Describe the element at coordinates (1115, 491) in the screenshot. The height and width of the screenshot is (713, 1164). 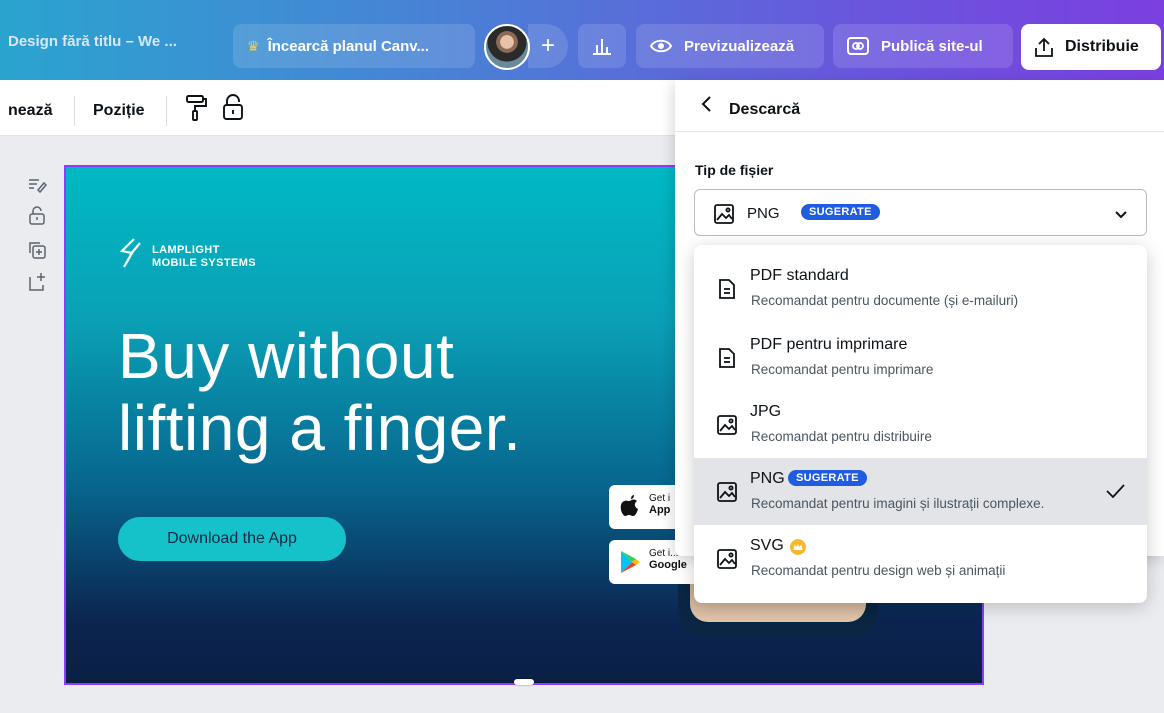
I see `checkmark-icon` at that location.